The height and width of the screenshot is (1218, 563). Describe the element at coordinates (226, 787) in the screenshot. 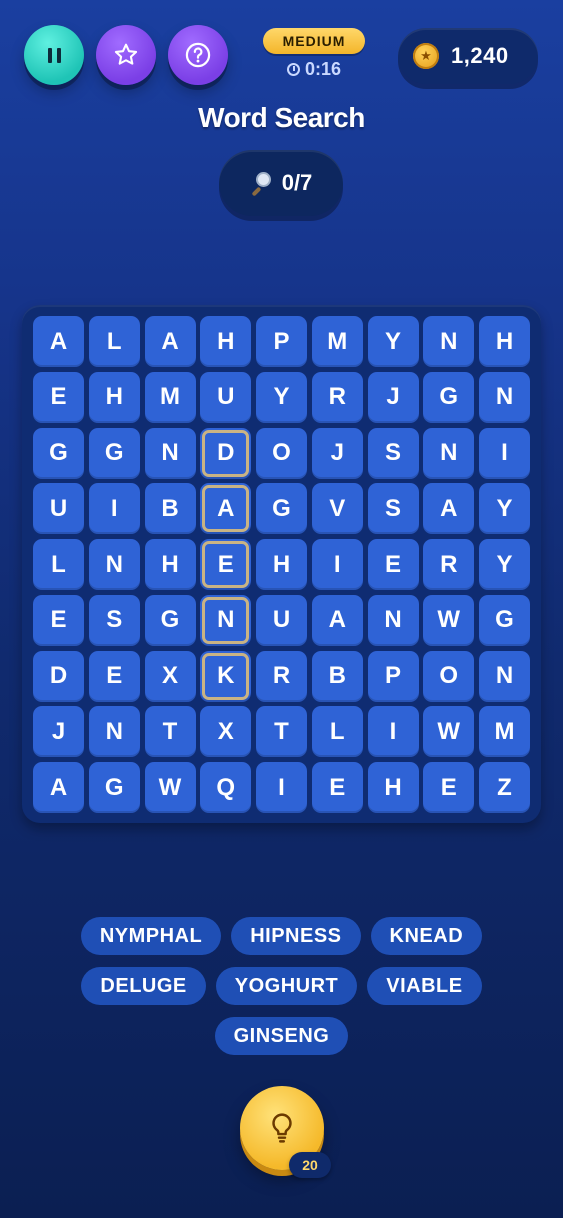

I see `letter-cell: Q` at that location.